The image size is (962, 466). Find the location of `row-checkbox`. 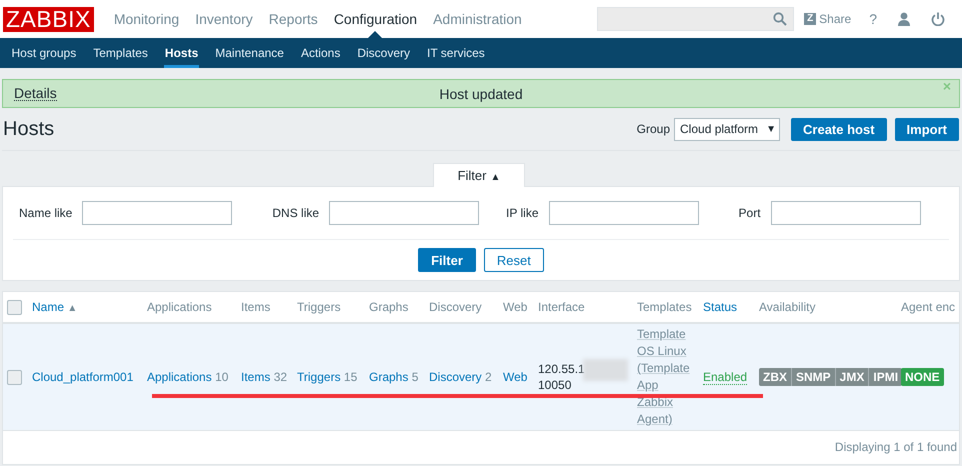

row-checkbox is located at coordinates (14, 377).